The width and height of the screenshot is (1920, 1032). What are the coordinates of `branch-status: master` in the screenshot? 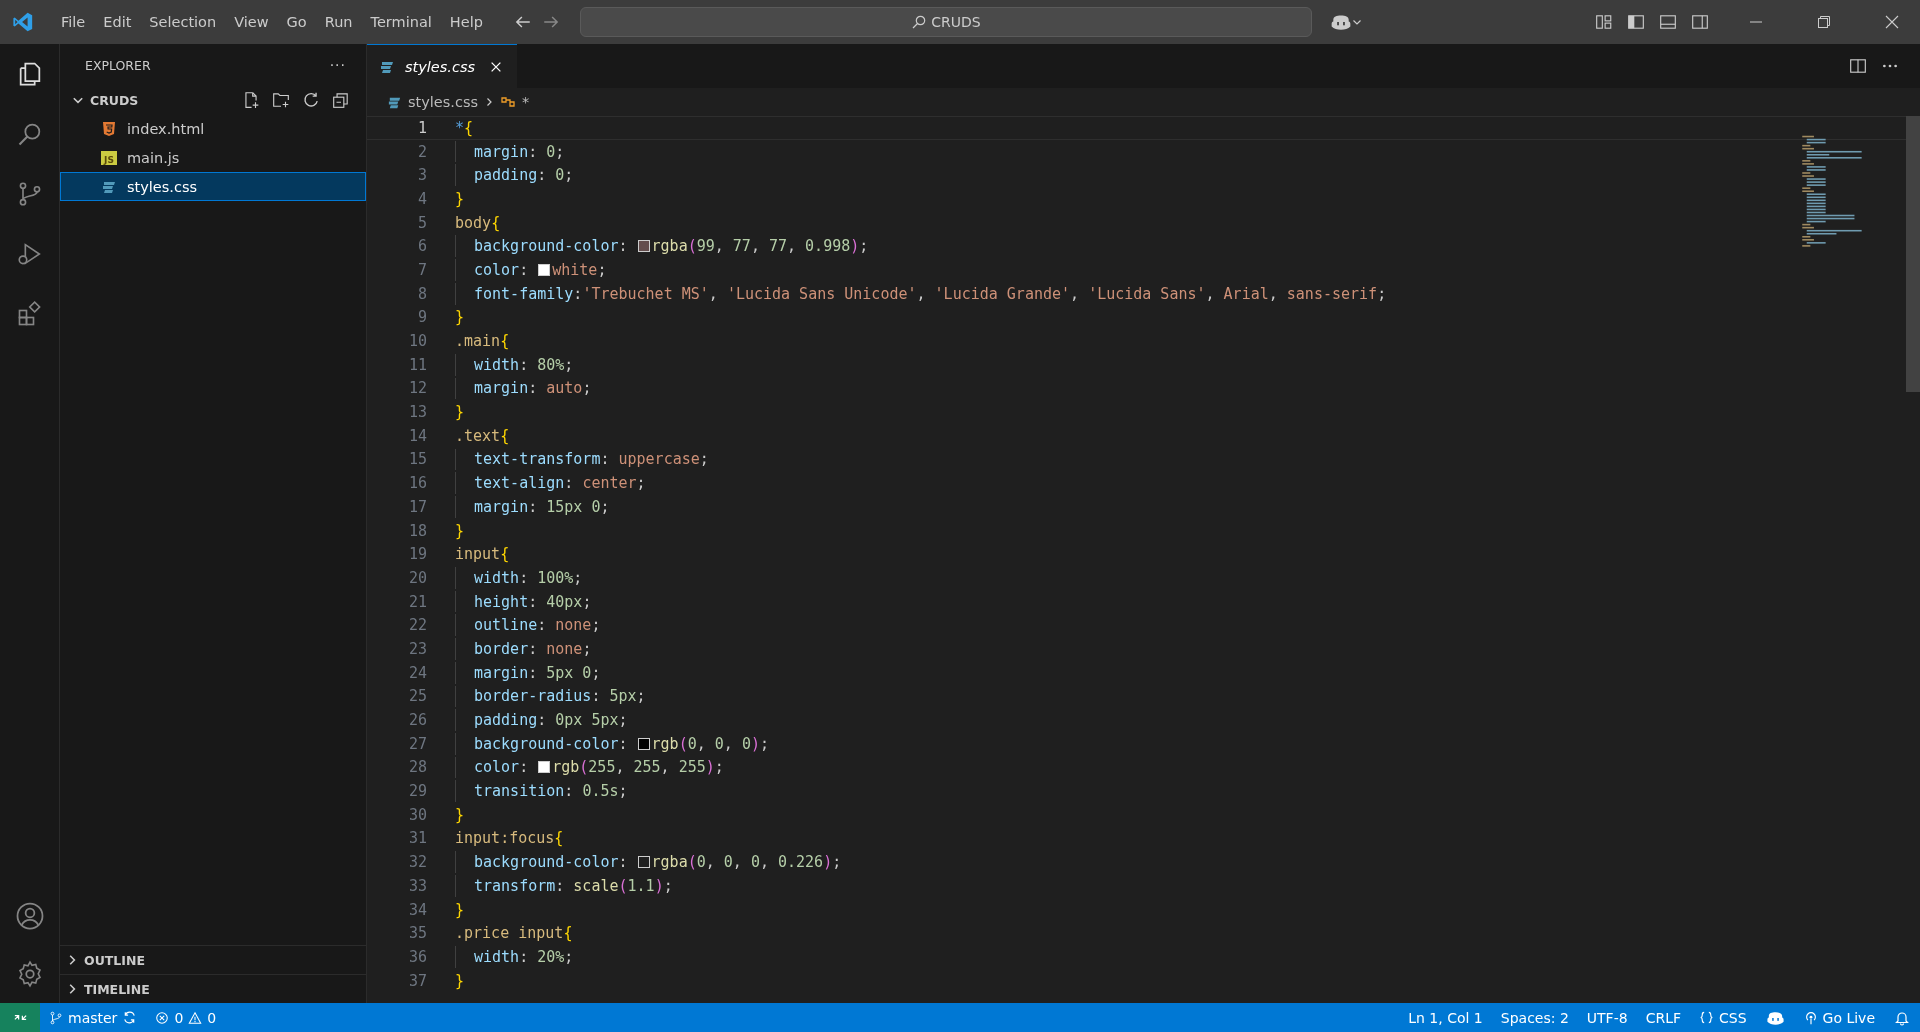 It's located at (93, 1017).